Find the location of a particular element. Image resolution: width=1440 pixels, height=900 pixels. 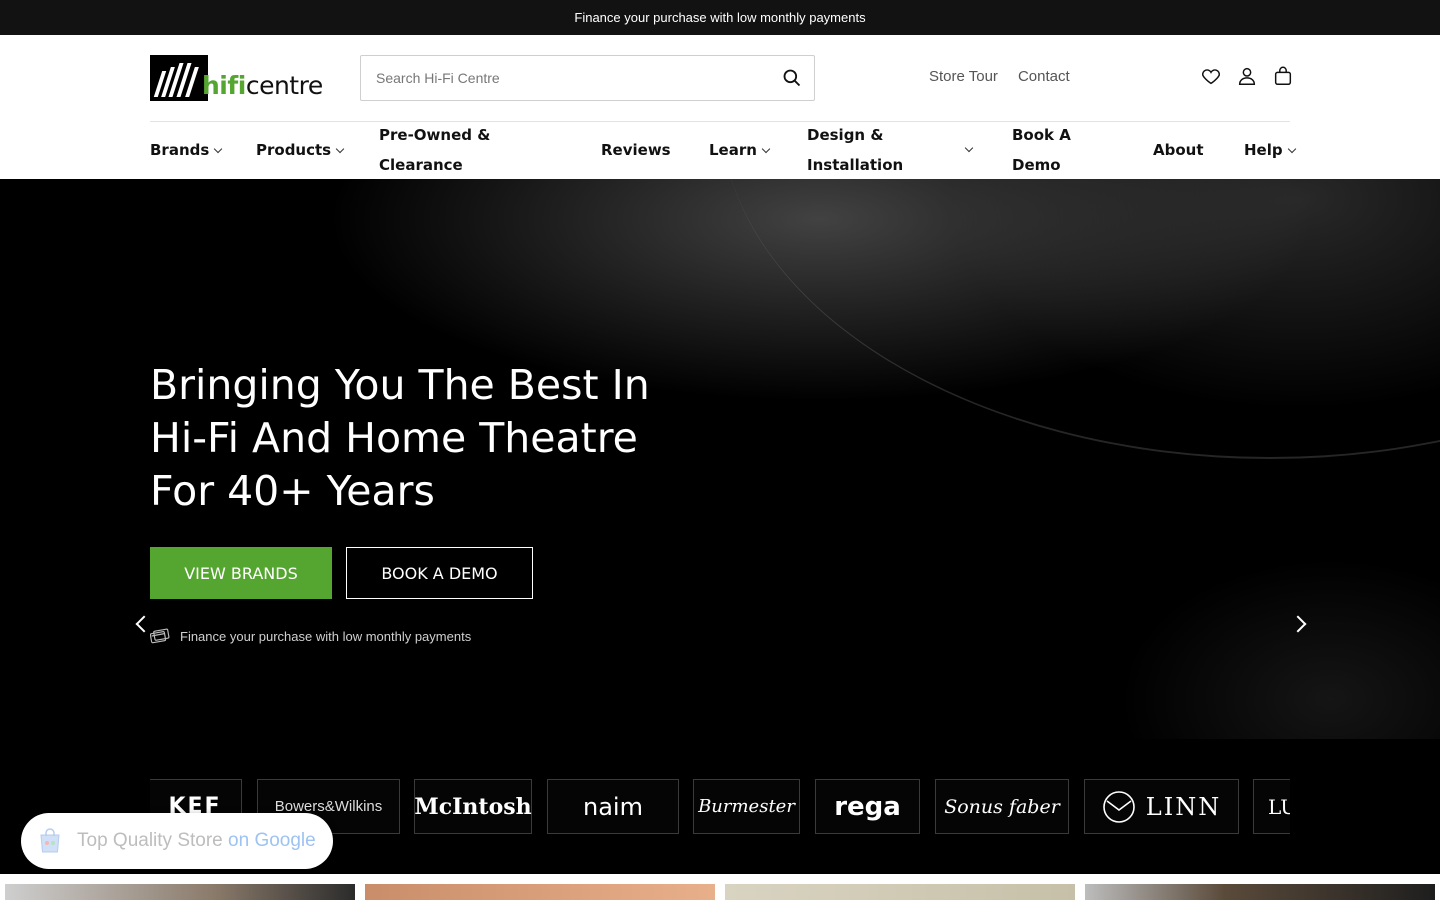

header-icons is located at coordinates (1247, 76).